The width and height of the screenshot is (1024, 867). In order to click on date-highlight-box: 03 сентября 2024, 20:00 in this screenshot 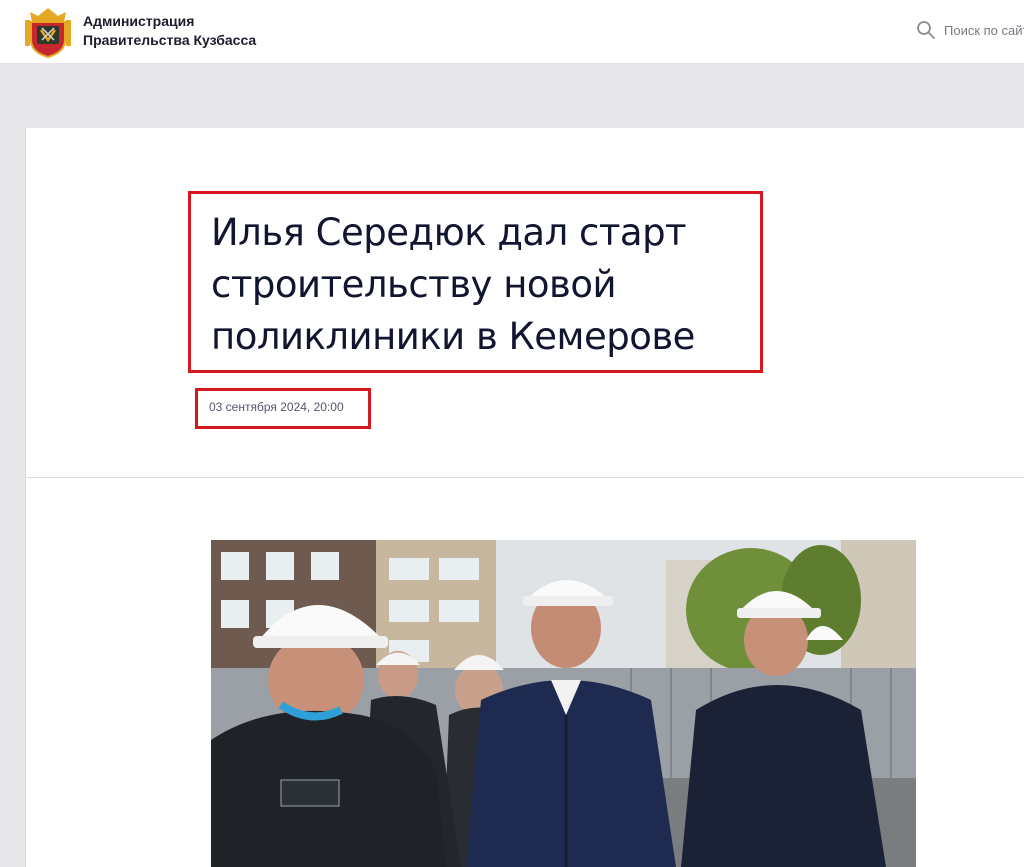, I will do `click(283, 408)`.